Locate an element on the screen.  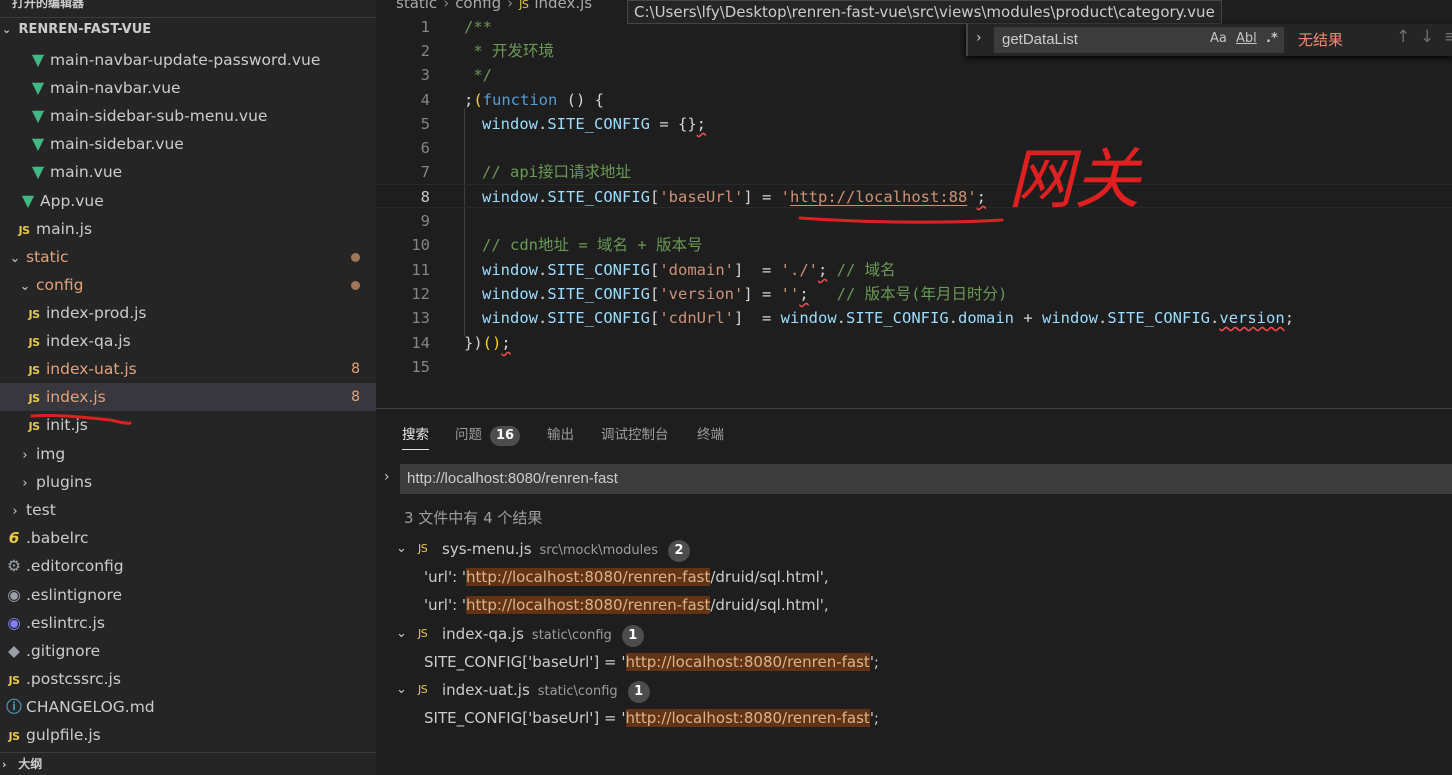
tree-folder-static: ⌄ static is located at coordinates (188, 257).